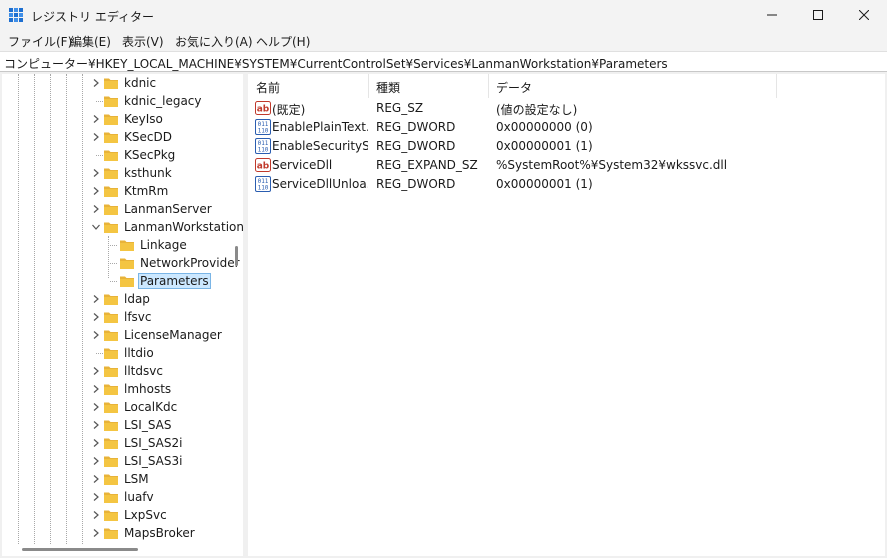  What do you see at coordinates (147, 389) in the screenshot?
I see `tree-item-label: lmhosts` at bounding box center [147, 389].